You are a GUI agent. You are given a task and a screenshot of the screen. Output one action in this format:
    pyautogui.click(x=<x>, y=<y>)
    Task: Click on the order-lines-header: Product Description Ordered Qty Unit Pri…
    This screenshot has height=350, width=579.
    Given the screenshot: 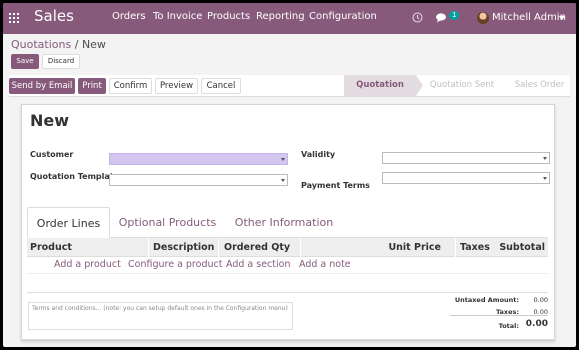 What is the action you would take?
    pyautogui.click(x=287, y=247)
    